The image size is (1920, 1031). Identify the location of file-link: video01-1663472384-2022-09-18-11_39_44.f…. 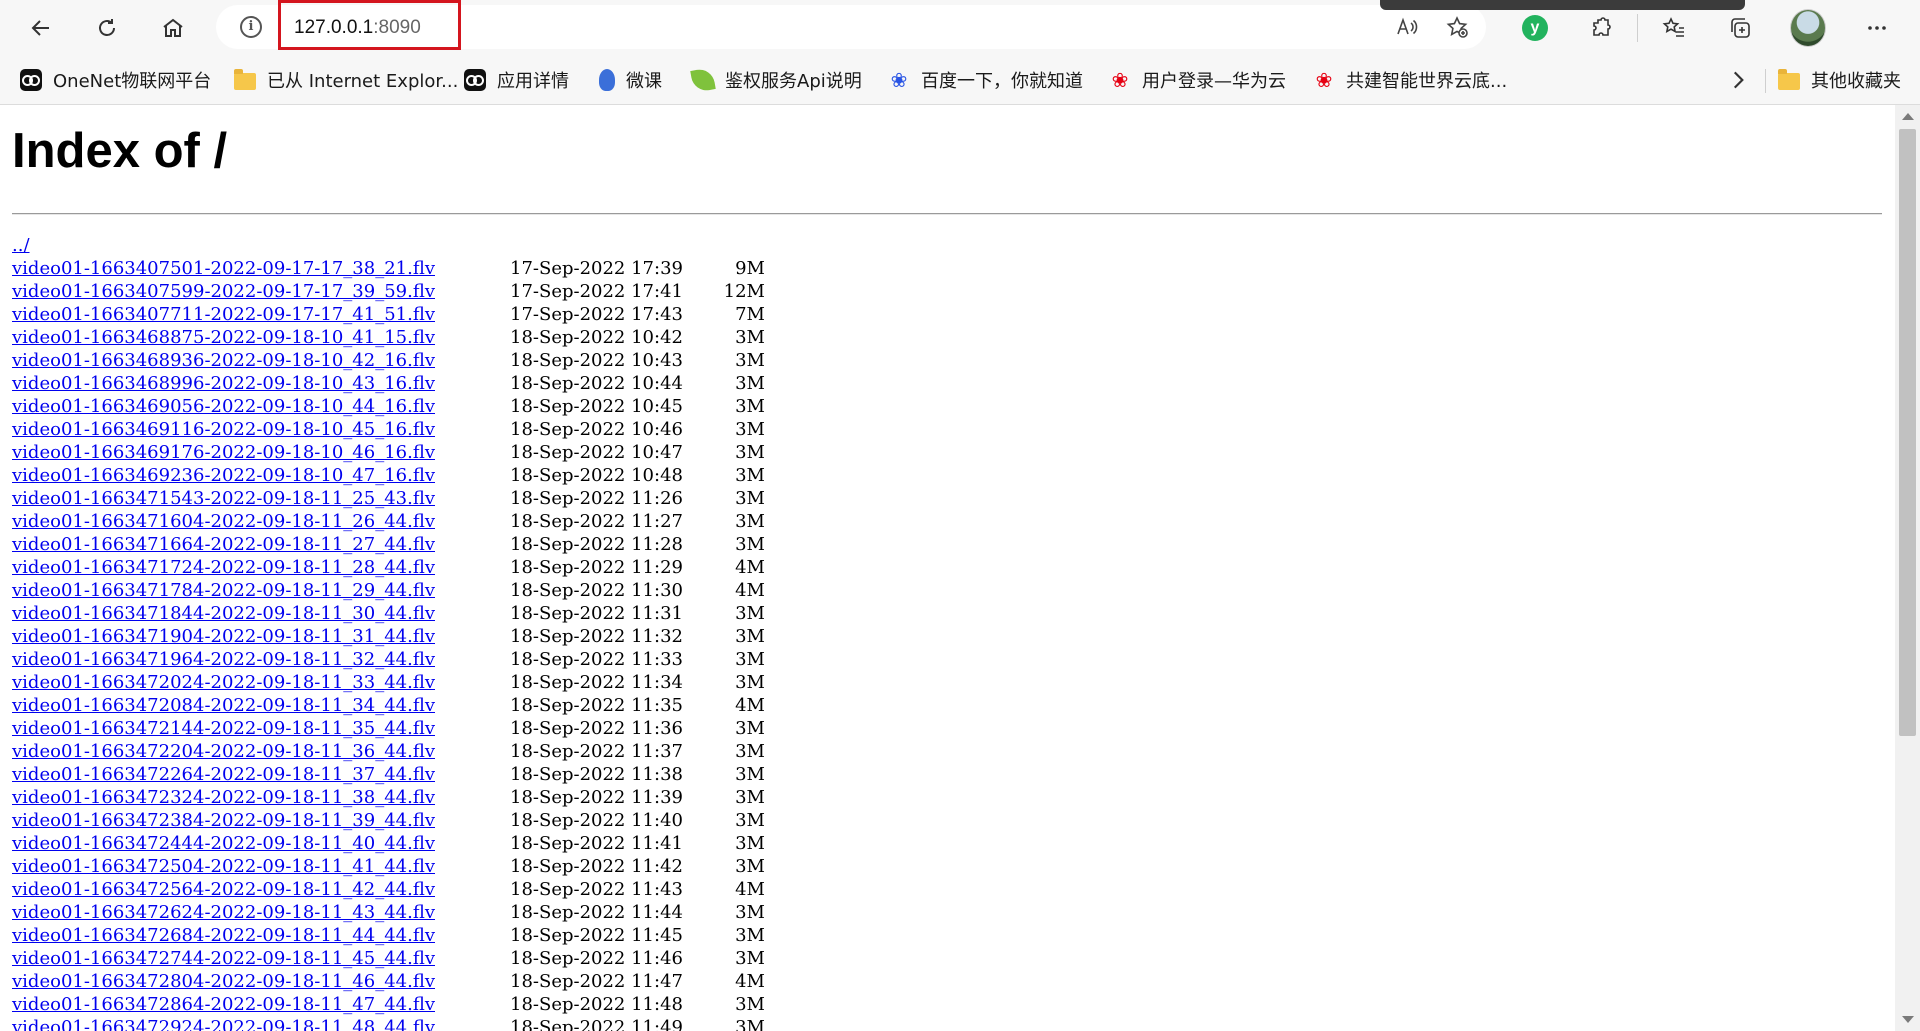
(223, 820).